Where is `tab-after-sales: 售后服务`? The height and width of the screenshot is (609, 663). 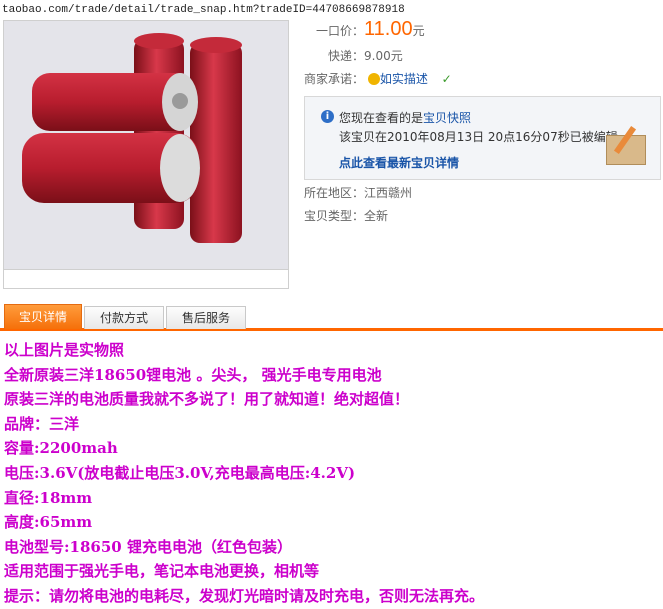
tab-after-sales: 售后服务 is located at coordinates (206, 317).